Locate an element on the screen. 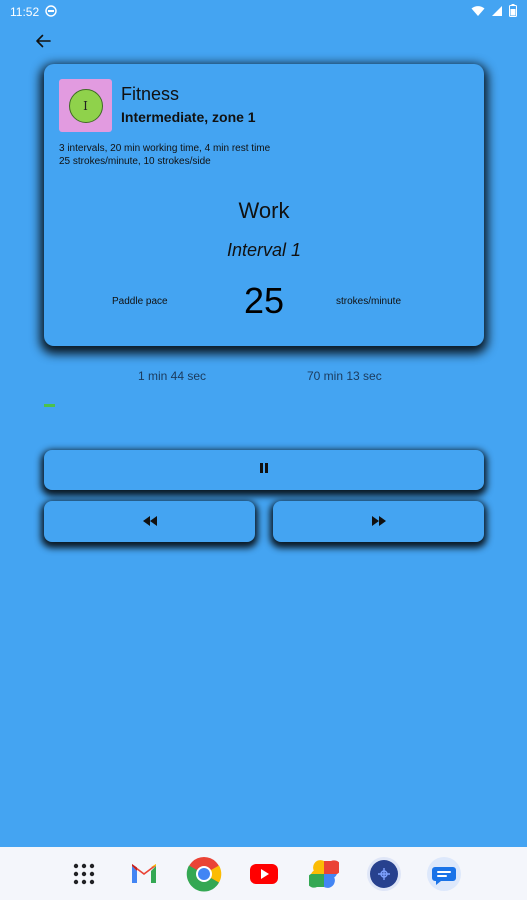 This screenshot has width=527, height=900. gmail-icon is located at coordinates (144, 874).